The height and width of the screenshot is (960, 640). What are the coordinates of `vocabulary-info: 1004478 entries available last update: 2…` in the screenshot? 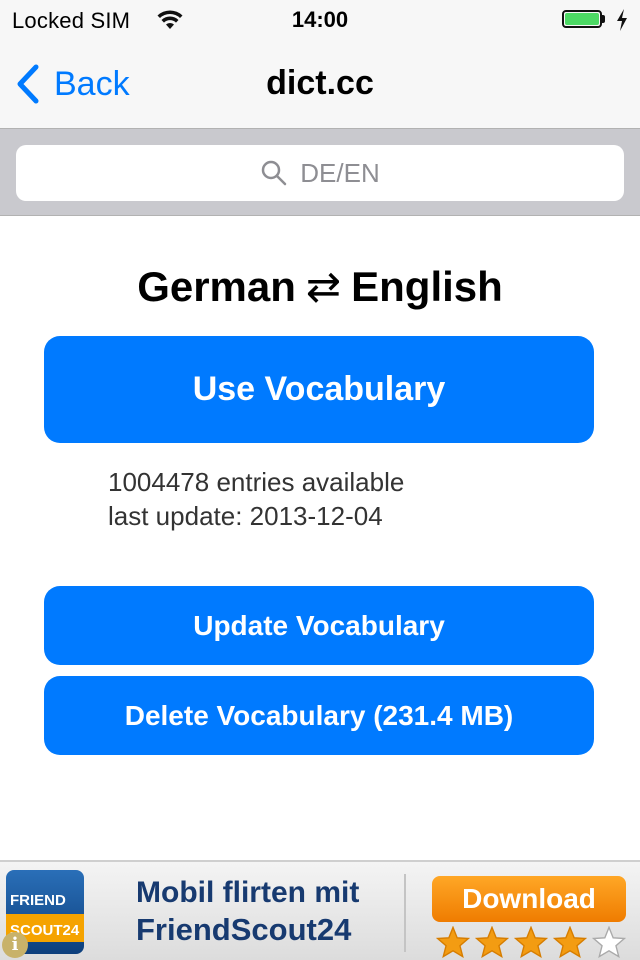 It's located at (256, 499).